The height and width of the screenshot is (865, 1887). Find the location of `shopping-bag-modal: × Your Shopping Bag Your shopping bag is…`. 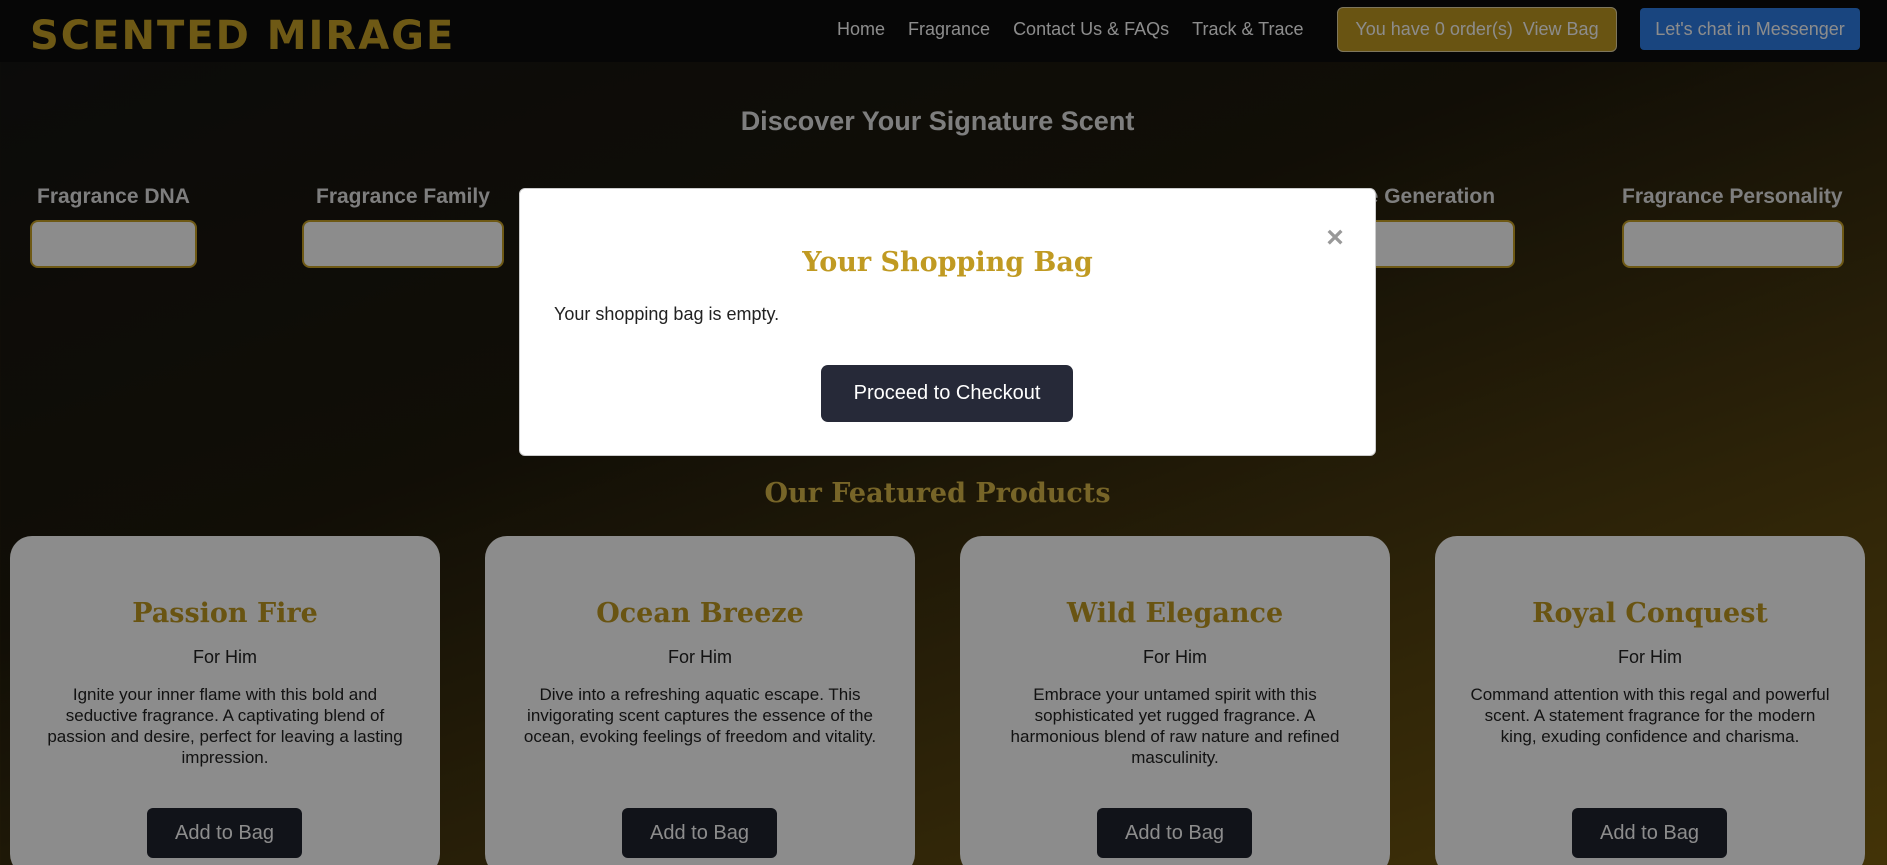

shopping-bag-modal: × Your Shopping Bag Your shopping bag is… is located at coordinates (947, 322).